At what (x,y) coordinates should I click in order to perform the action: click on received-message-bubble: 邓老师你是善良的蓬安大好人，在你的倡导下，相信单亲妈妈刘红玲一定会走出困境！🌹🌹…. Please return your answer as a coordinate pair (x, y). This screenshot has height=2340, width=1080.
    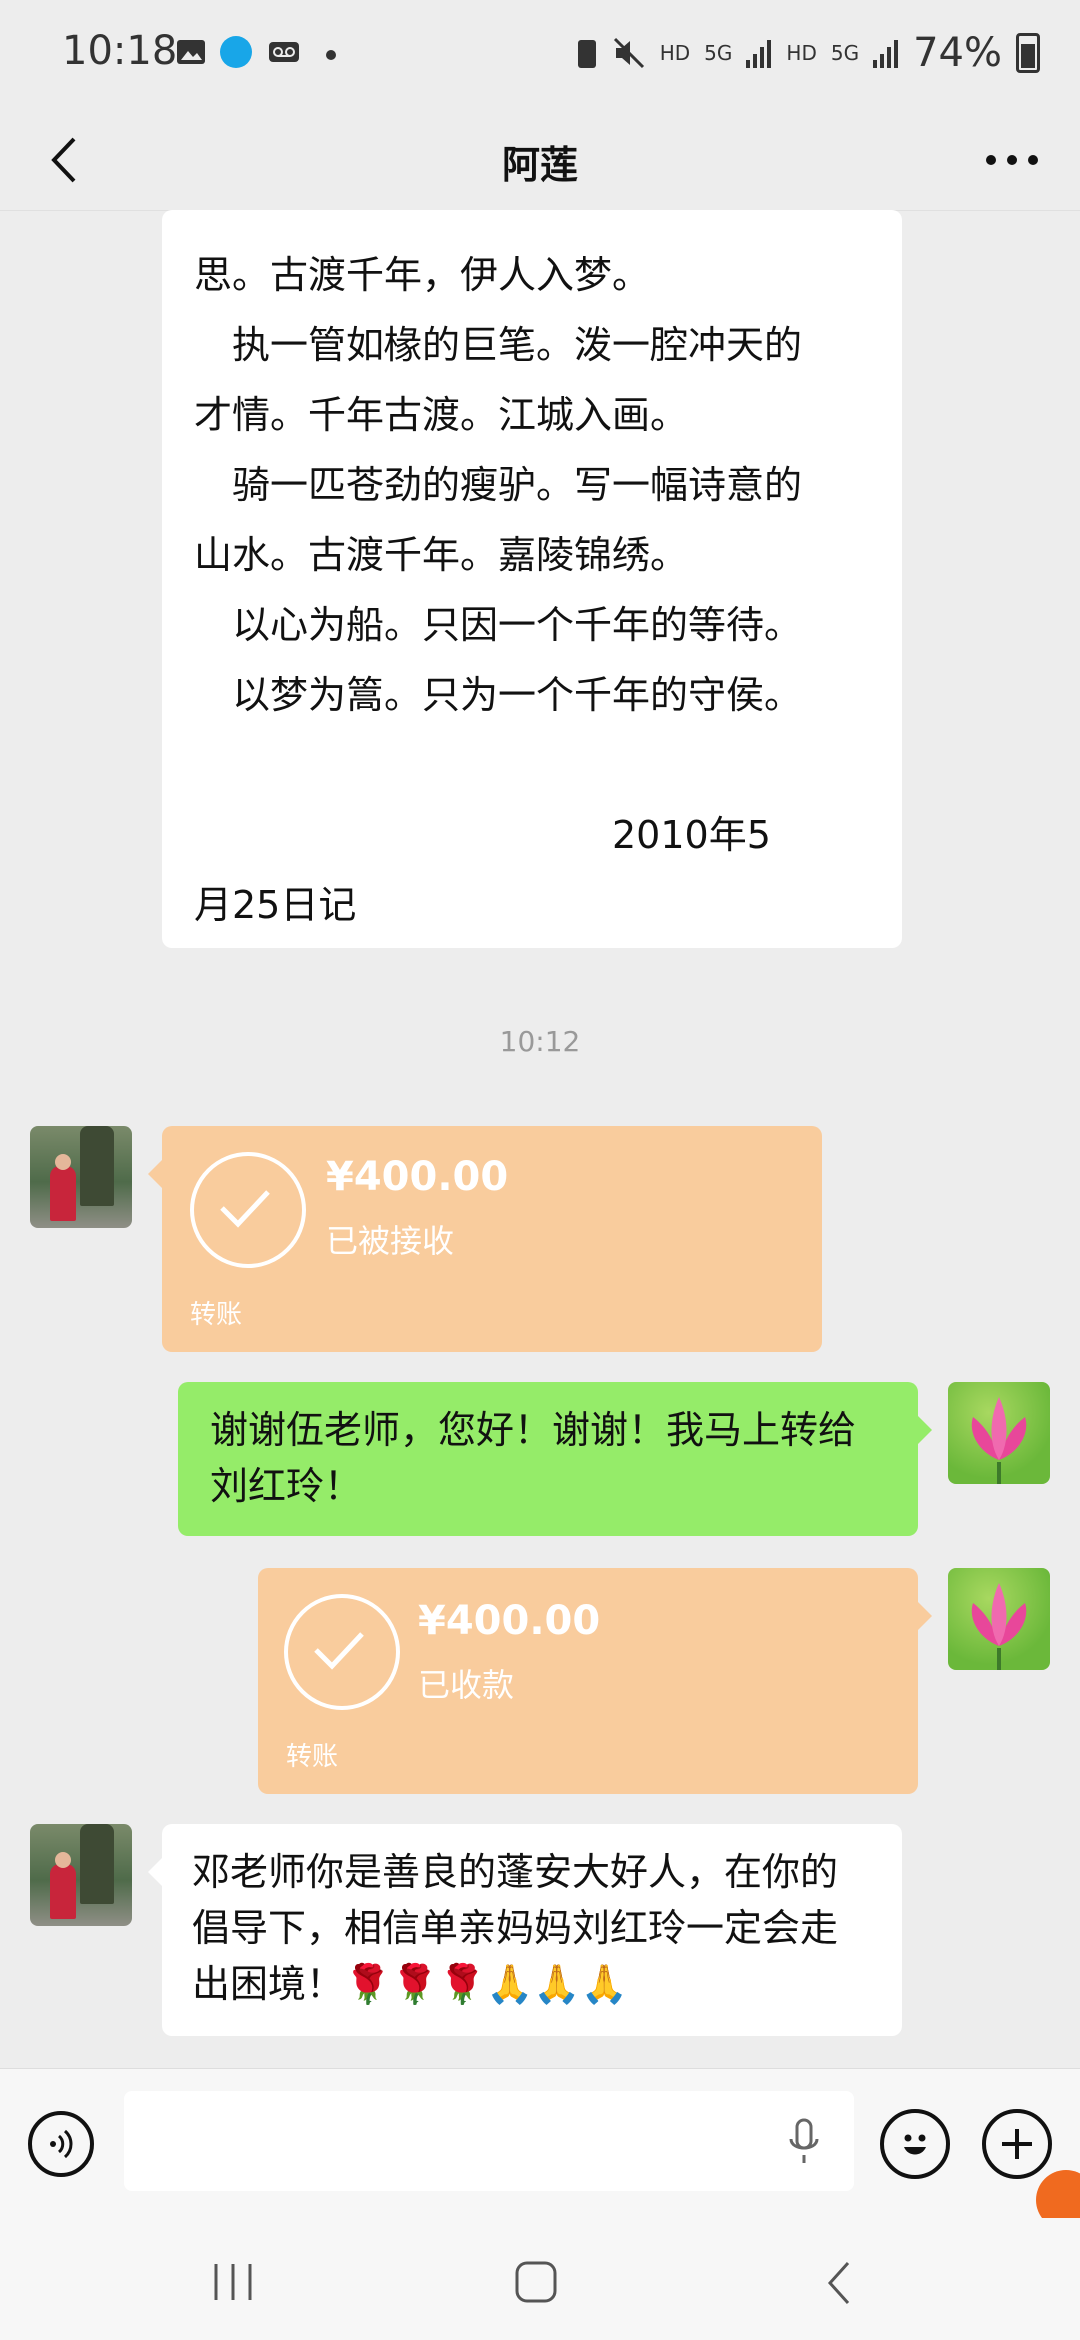
    Looking at the image, I should click on (532, 1930).